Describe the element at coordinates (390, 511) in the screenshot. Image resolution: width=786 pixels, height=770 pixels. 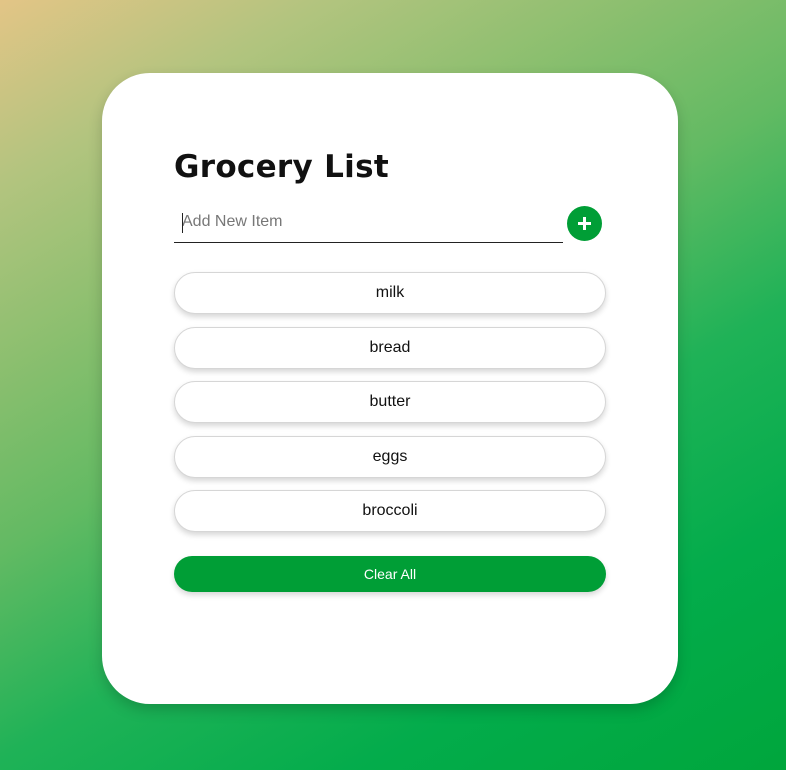
I see `list-item: broccoli` at that location.